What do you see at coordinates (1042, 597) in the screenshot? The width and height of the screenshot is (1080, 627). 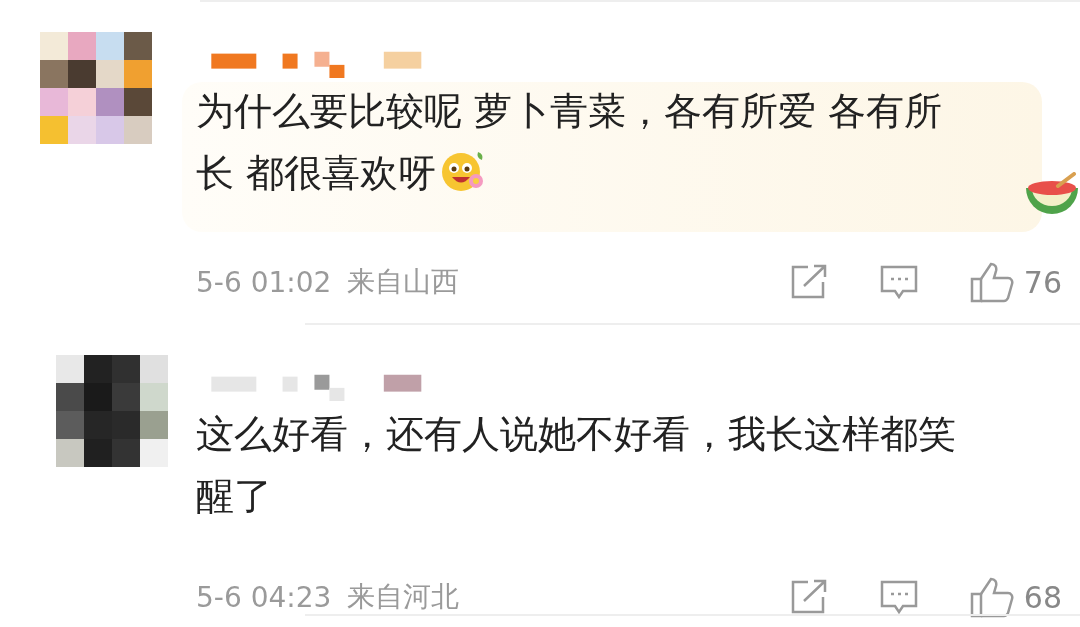 I see `like-count: 68` at bounding box center [1042, 597].